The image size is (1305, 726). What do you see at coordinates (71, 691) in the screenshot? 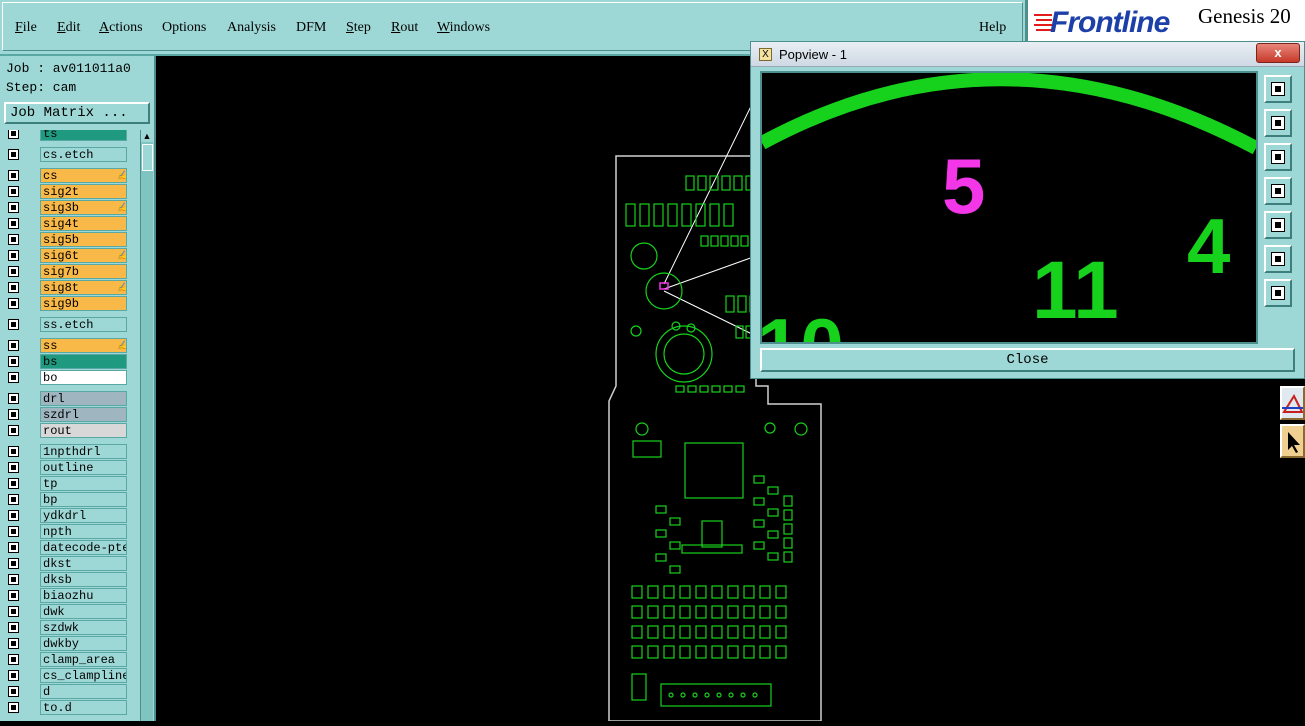
I see `layer-row-d: d` at bounding box center [71, 691].